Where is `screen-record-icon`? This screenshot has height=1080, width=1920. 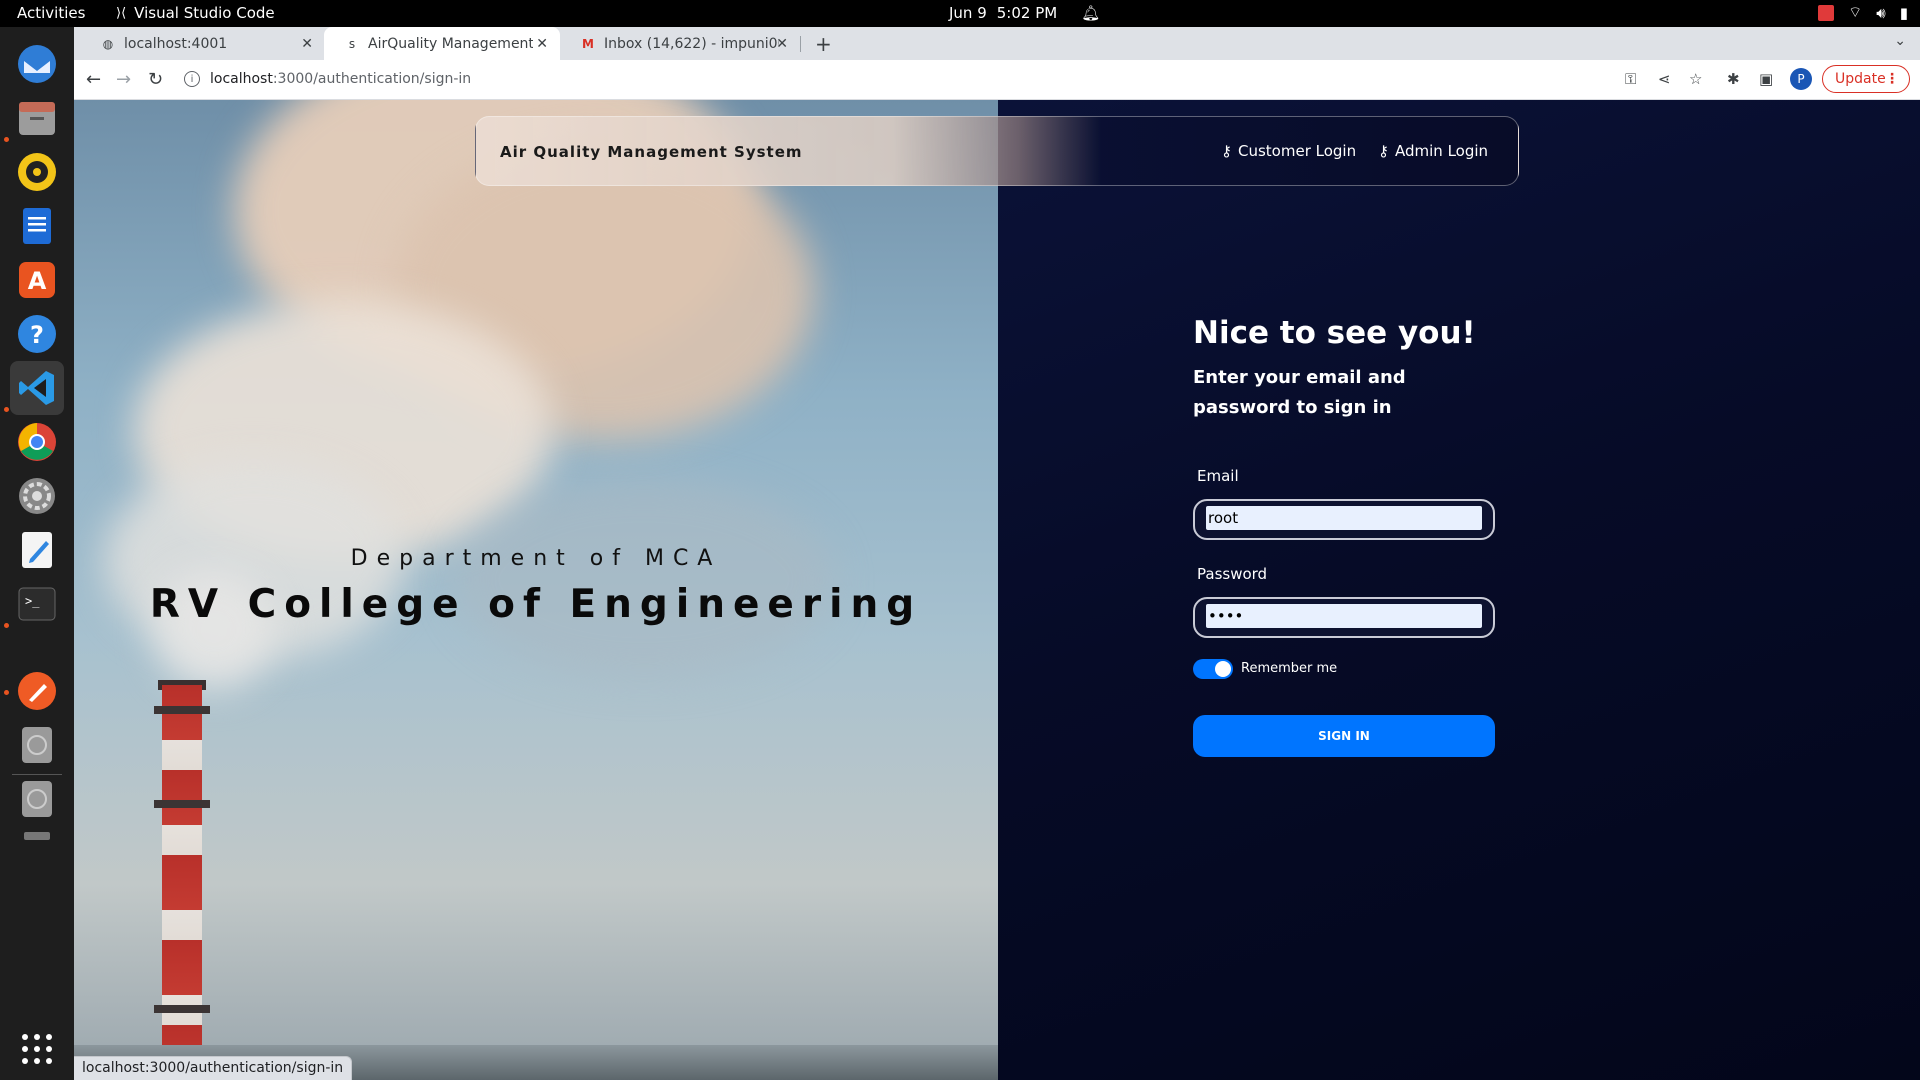
screen-record-icon is located at coordinates (1826, 12).